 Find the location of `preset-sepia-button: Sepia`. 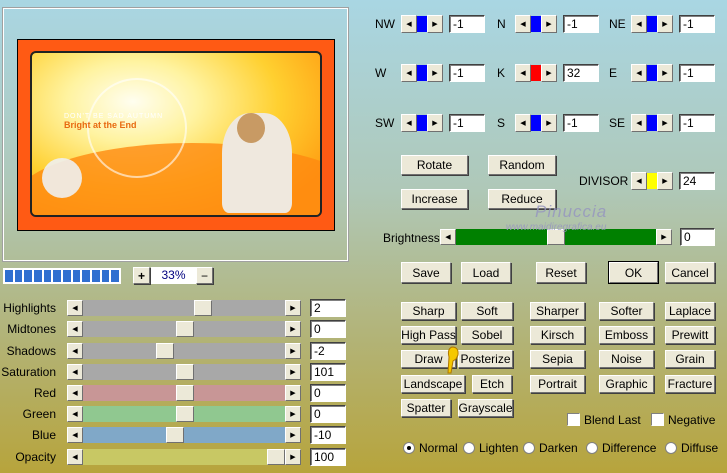

preset-sepia-button: Sepia is located at coordinates (557, 359).